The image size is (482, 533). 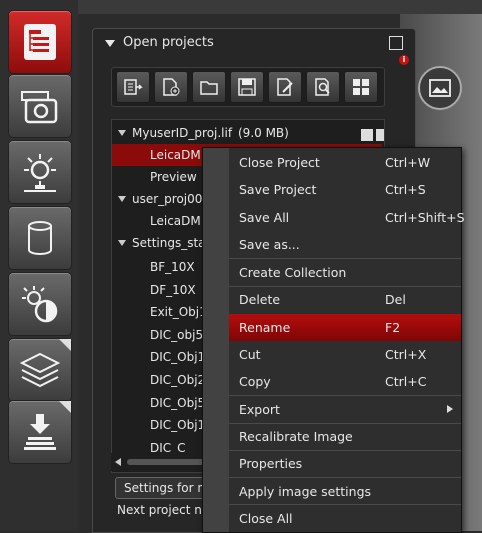 I want to click on menu-item-label: Save Project, so click(x=278, y=189).